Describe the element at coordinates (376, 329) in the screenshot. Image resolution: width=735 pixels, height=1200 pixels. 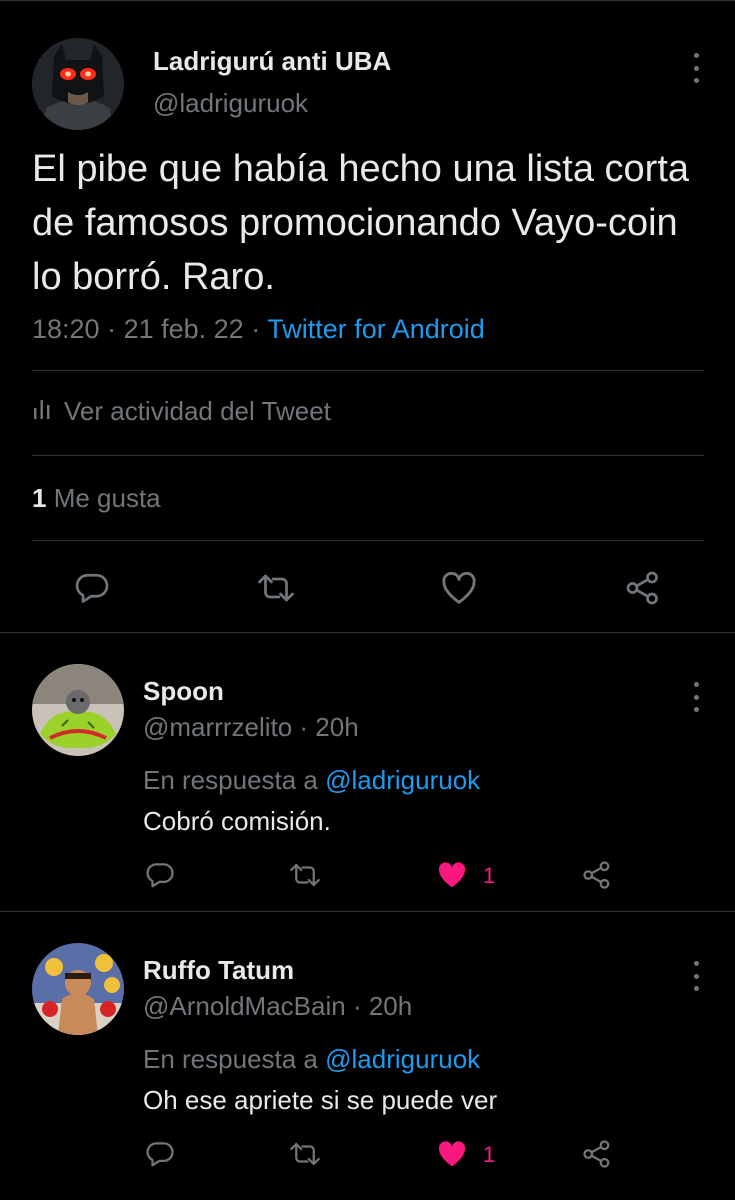
I see `tweet-source-link: Twitter for Android` at that location.